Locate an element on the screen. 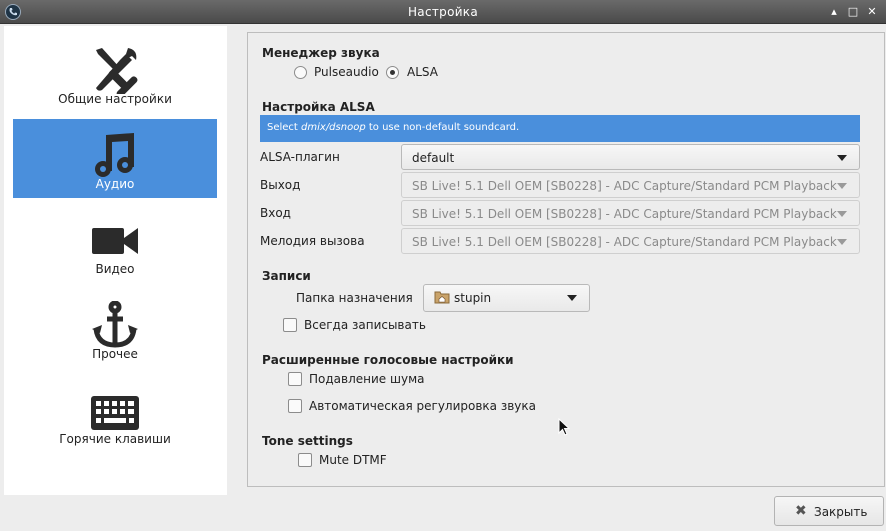 The height and width of the screenshot is (531, 886). input-label: Вход is located at coordinates (275, 213).